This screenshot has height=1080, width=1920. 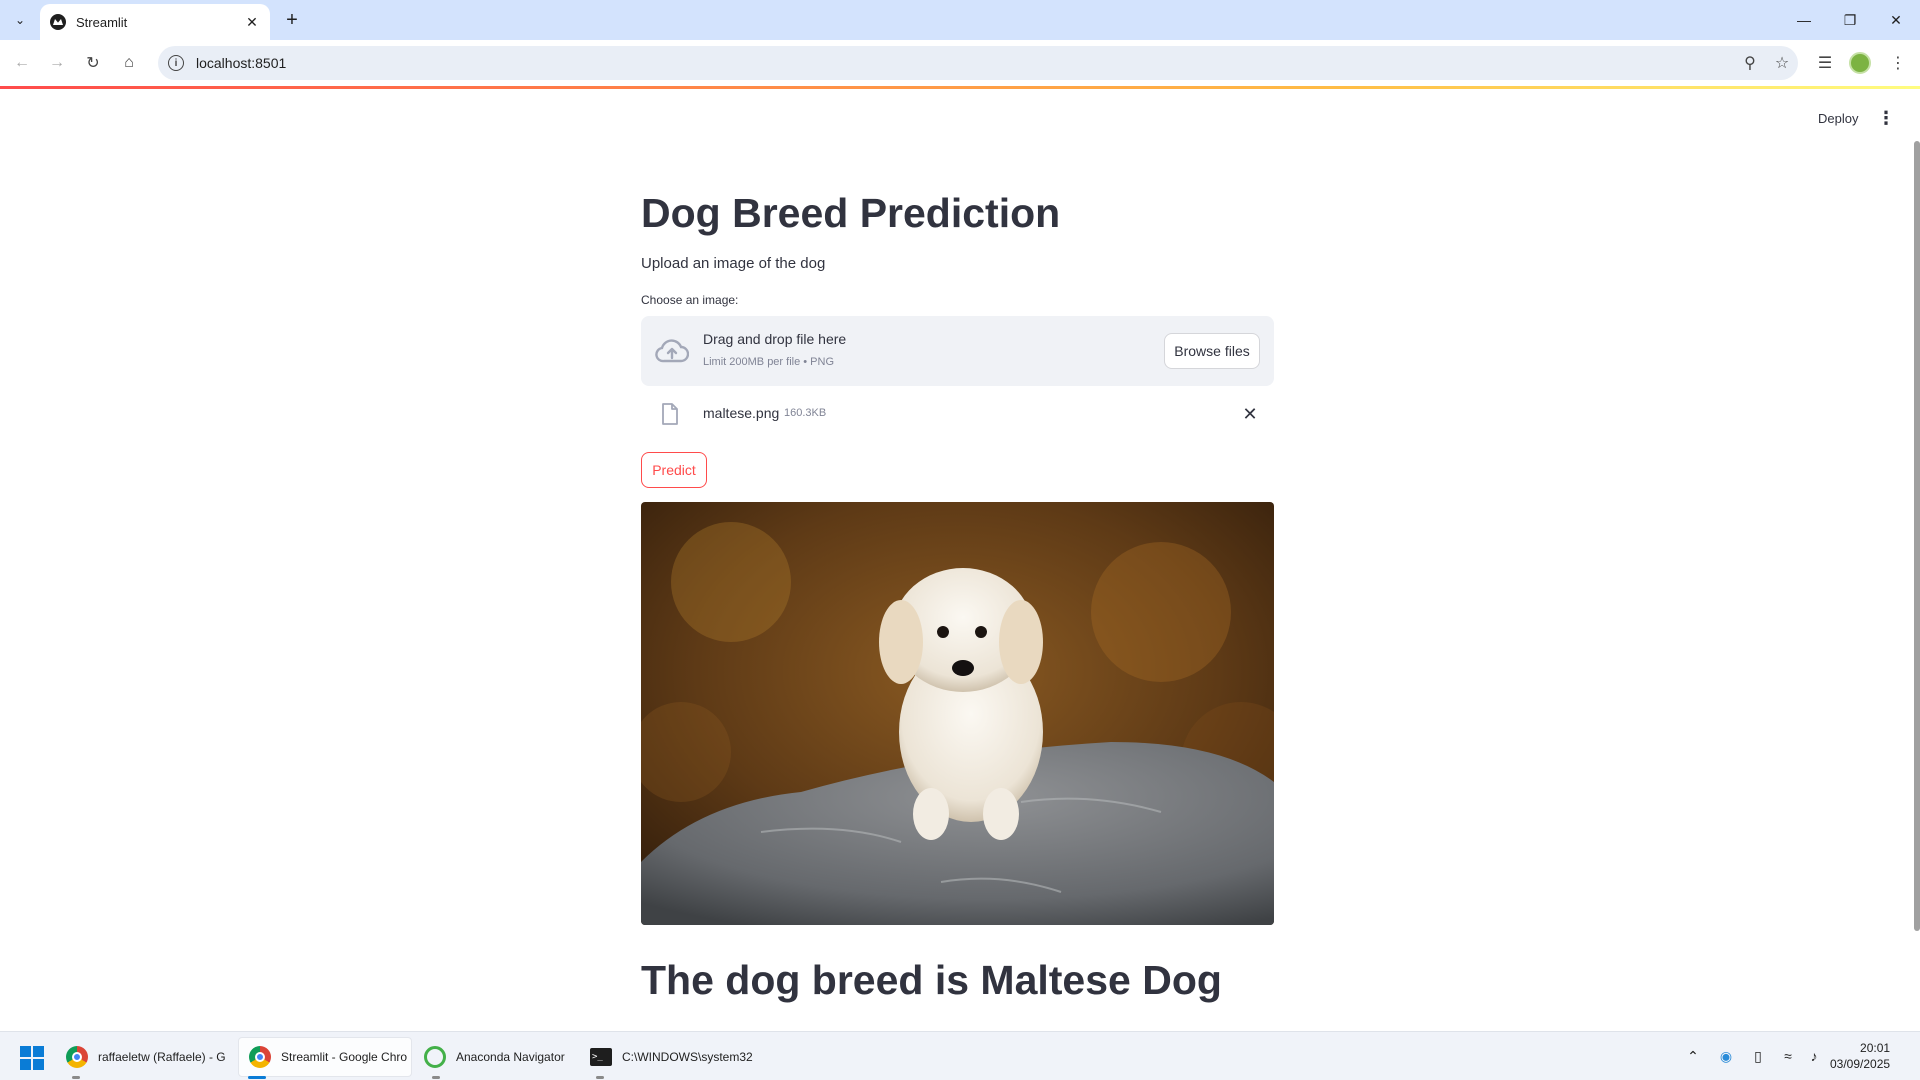 What do you see at coordinates (1782, 63) in the screenshot?
I see `bookmark-star-icon: ☆` at bounding box center [1782, 63].